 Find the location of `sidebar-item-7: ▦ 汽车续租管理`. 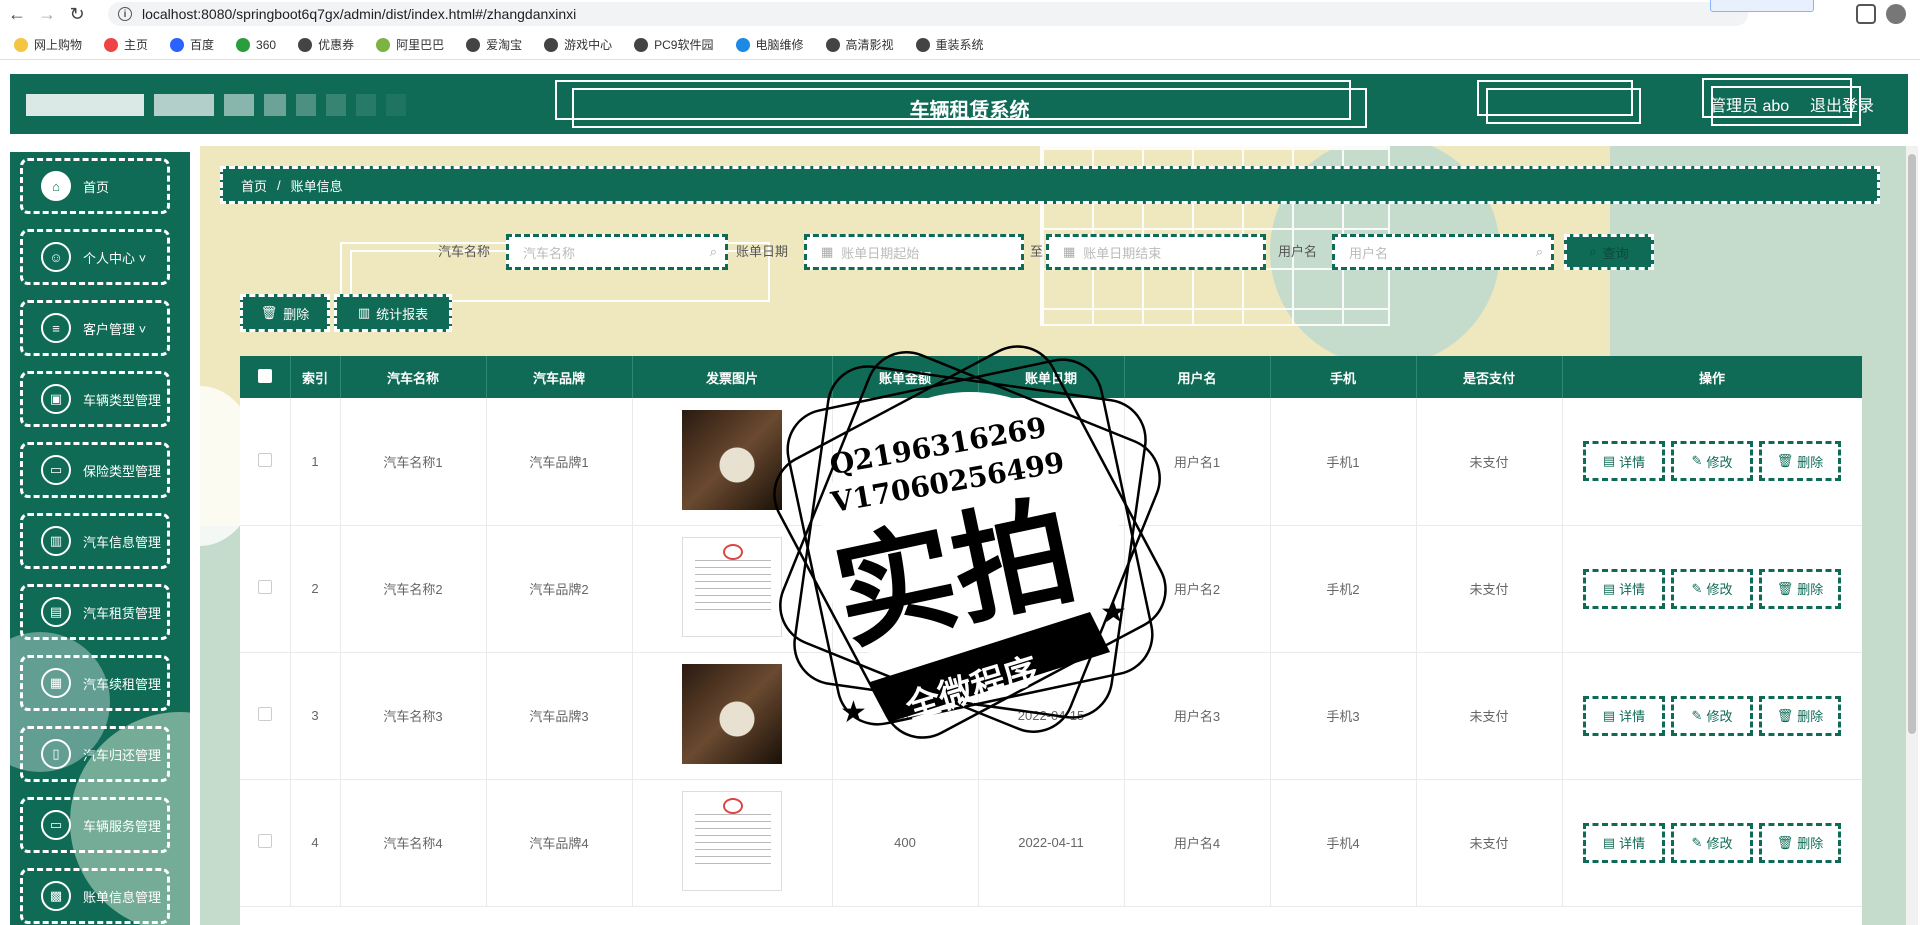

sidebar-item-7: ▦ 汽车续租管理 is located at coordinates (95, 683).